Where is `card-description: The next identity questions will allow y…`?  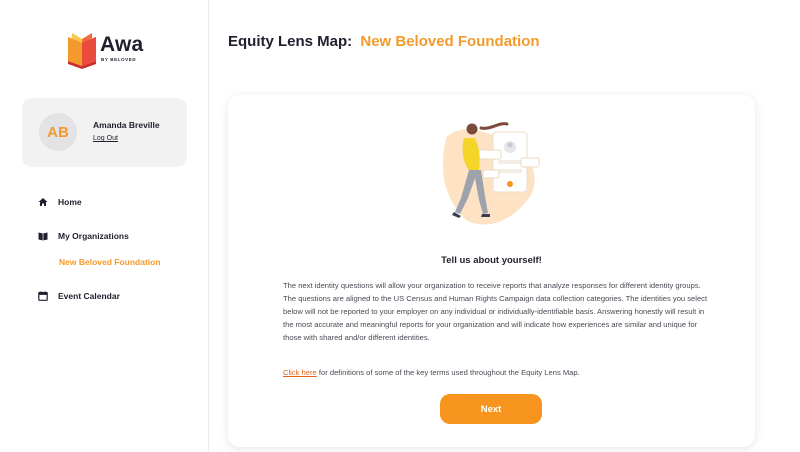 card-description: The next identity questions will allow y… is located at coordinates (495, 311).